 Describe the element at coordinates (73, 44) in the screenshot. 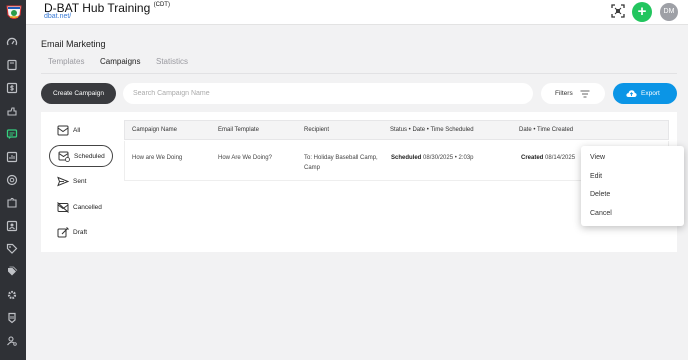

I see `page-title: Email Marketing` at that location.